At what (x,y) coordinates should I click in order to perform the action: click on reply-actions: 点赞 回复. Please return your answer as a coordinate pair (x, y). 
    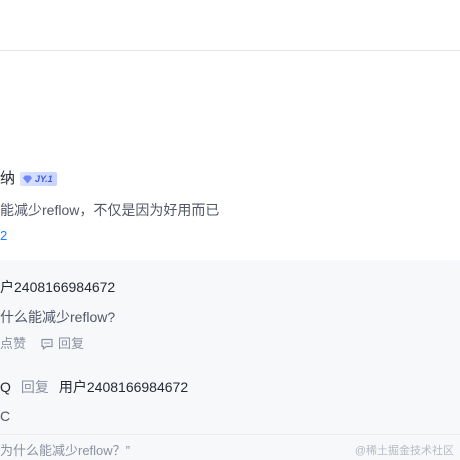
    Looking at the image, I should click on (42, 344).